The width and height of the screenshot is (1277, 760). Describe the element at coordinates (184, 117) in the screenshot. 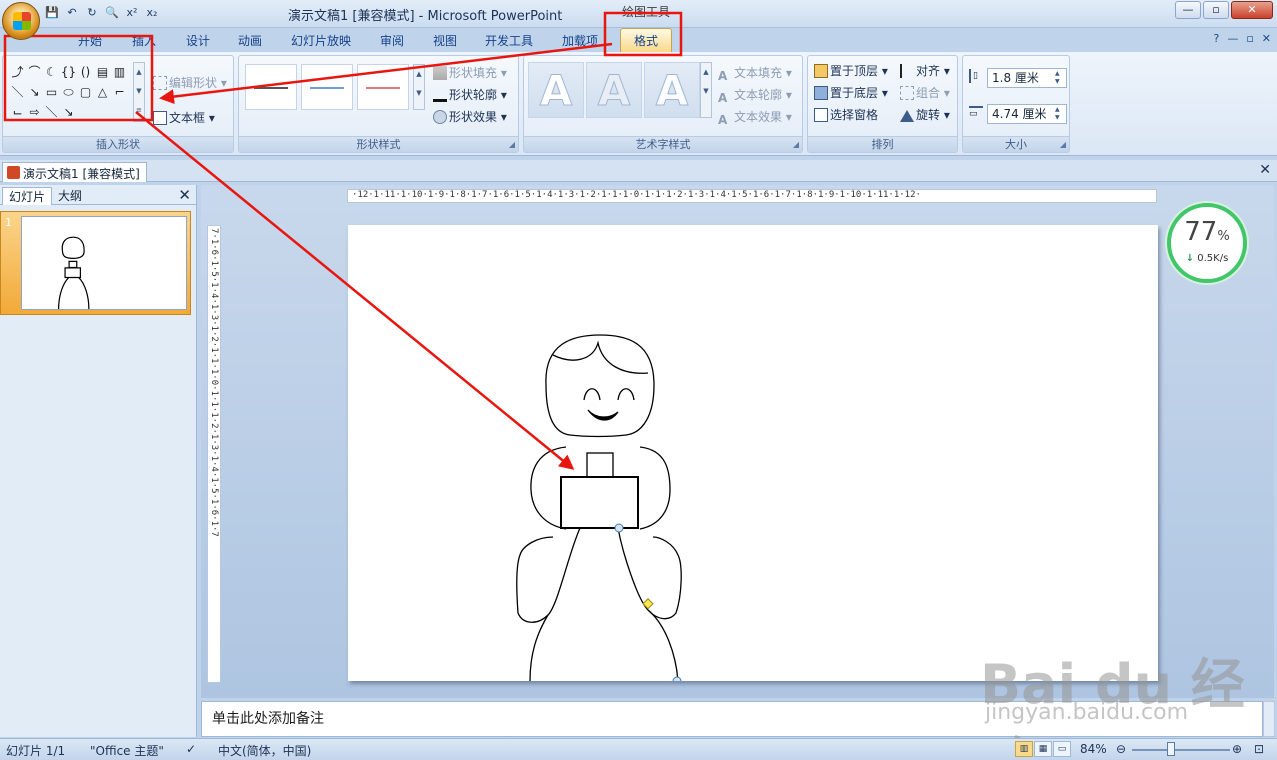

I see `text-box-button: 文本框 ▾` at that location.